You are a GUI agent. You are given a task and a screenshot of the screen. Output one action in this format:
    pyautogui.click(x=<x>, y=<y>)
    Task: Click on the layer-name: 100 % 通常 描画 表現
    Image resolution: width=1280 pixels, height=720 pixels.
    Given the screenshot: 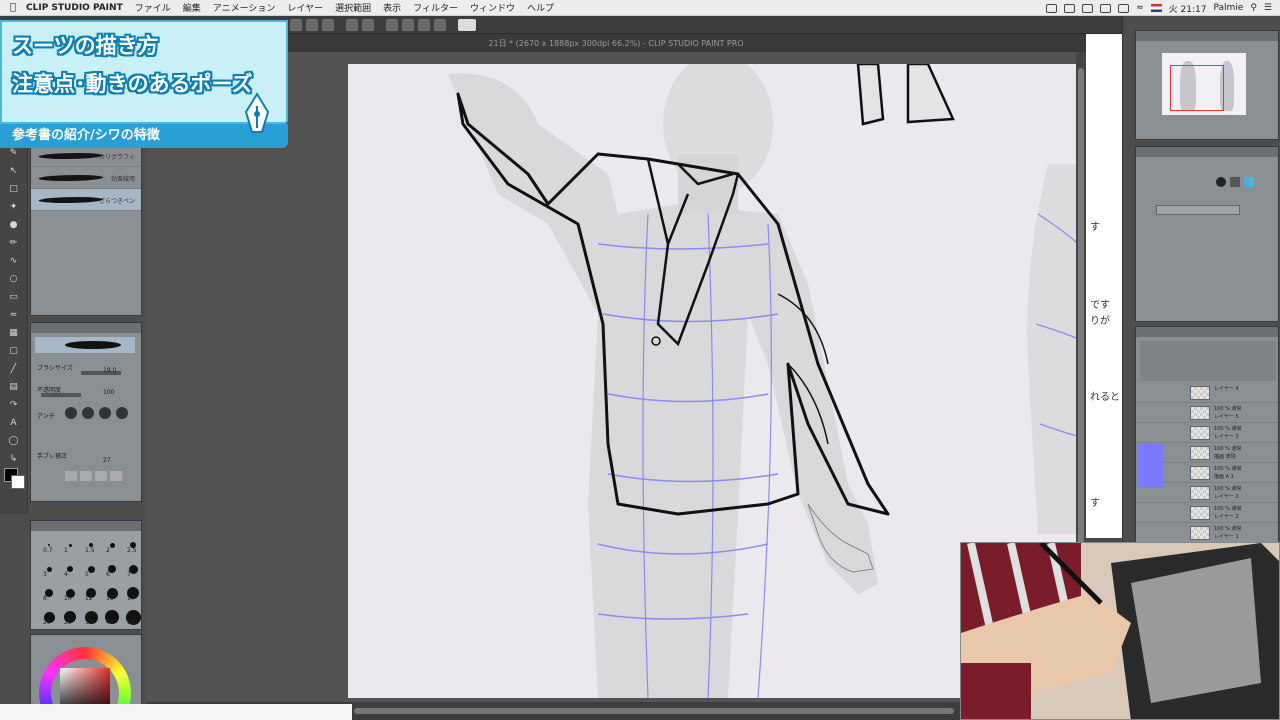 What is the action you would take?
    pyautogui.click(x=1227, y=453)
    